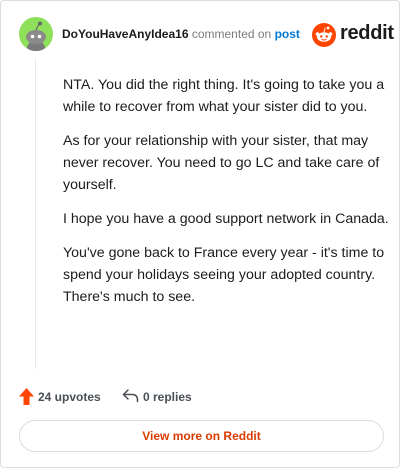 The width and height of the screenshot is (400, 468). Describe the element at coordinates (231, 34) in the screenshot. I see `commented-on-text: commented on` at that location.